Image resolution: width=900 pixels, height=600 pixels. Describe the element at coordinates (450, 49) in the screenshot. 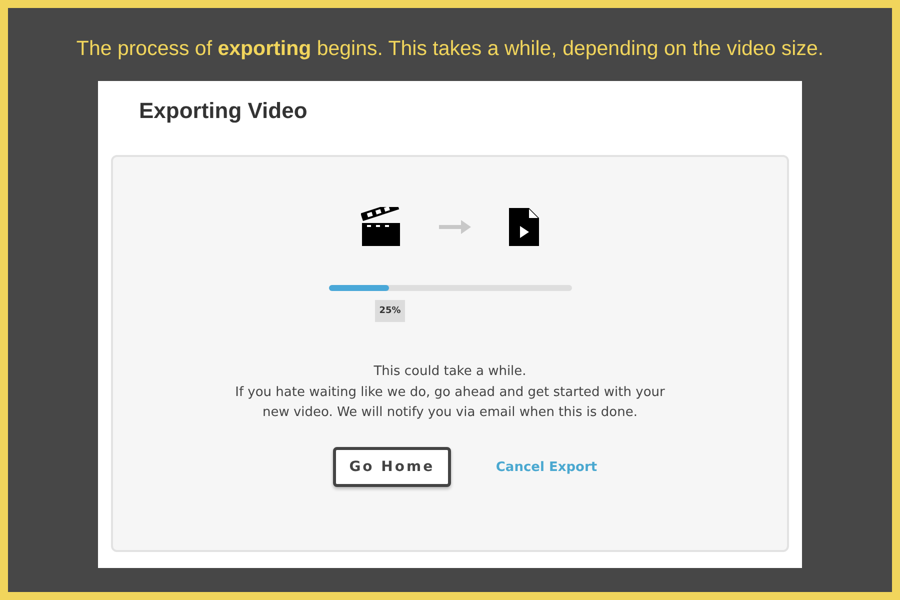

I see `caption-text: The process of exporting begins. This takes a while, depending on the video size.` at that location.